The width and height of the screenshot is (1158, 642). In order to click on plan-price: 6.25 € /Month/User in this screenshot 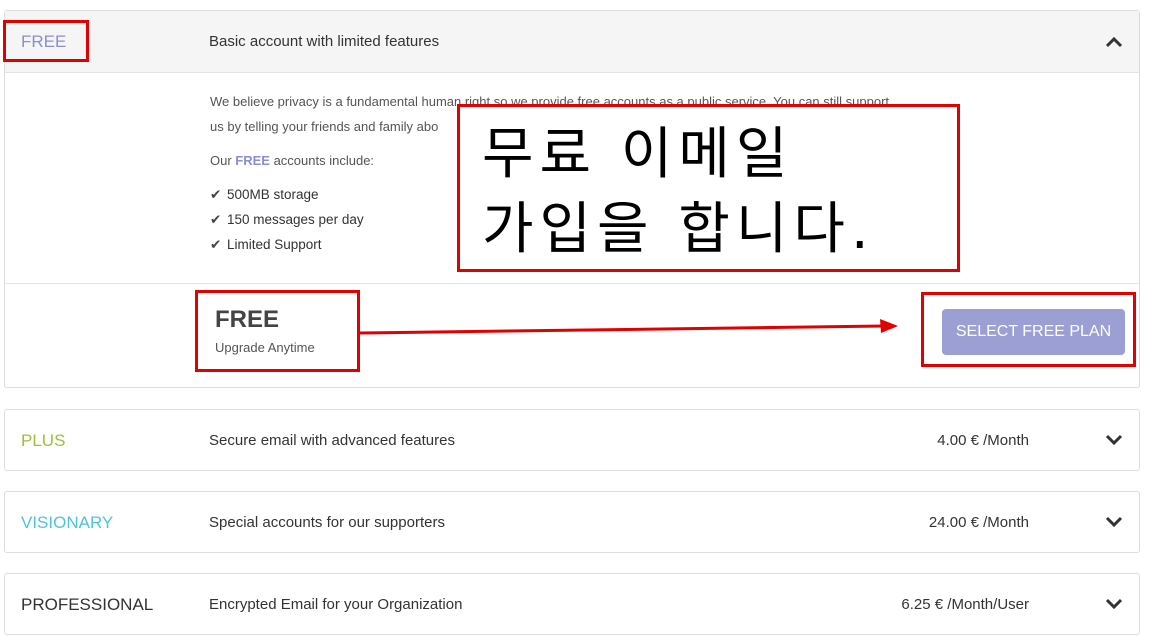, I will do `click(965, 604)`.